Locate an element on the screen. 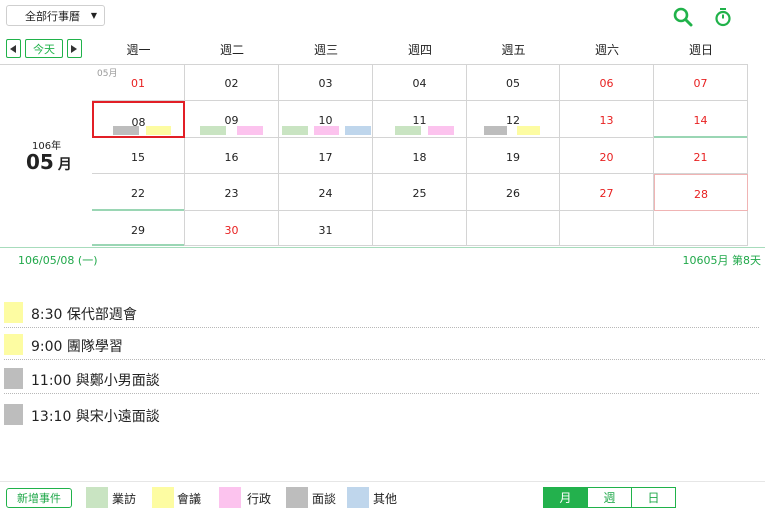 The height and width of the screenshot is (513, 765). event-title: 8:30 保代部週會 is located at coordinates (84, 315).